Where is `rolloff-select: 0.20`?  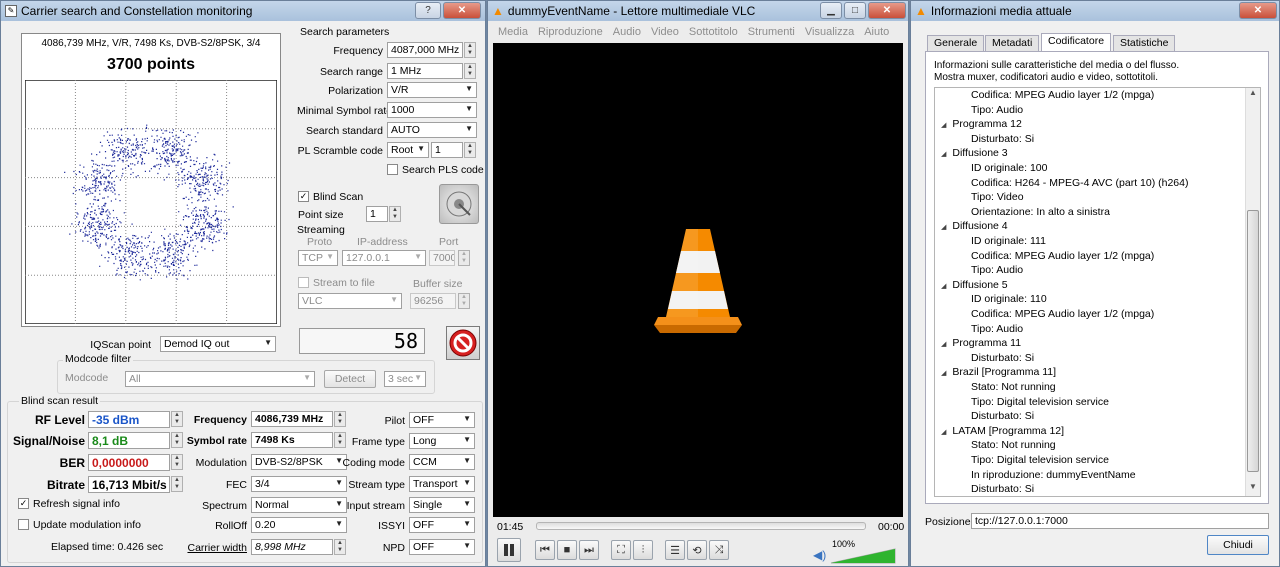 rolloff-select: 0.20 is located at coordinates (299, 525).